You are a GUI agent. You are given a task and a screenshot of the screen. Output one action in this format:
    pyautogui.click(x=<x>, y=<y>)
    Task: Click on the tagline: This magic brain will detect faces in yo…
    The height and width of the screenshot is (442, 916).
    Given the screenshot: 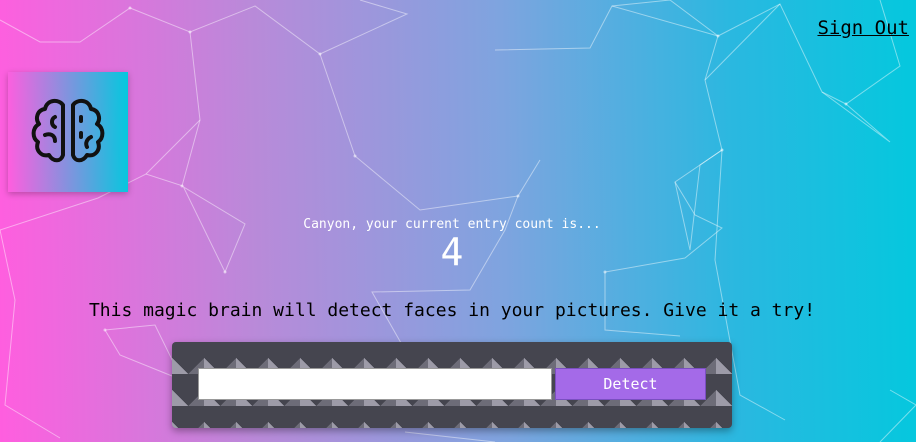 What is the action you would take?
    pyautogui.click(x=452, y=310)
    